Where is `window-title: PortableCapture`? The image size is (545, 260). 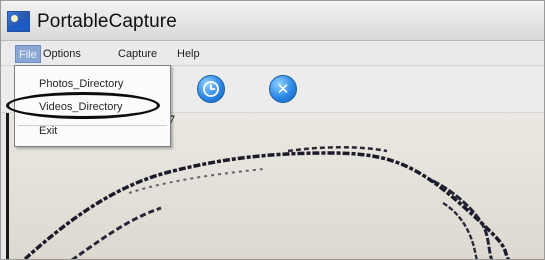 window-title: PortableCapture is located at coordinates (107, 21).